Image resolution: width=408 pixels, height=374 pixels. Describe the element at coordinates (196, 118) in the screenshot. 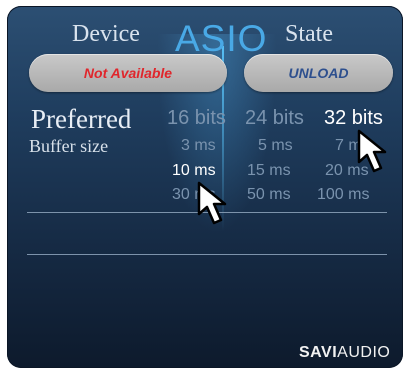

I see `bit-depth-16-option: 16 bits` at that location.